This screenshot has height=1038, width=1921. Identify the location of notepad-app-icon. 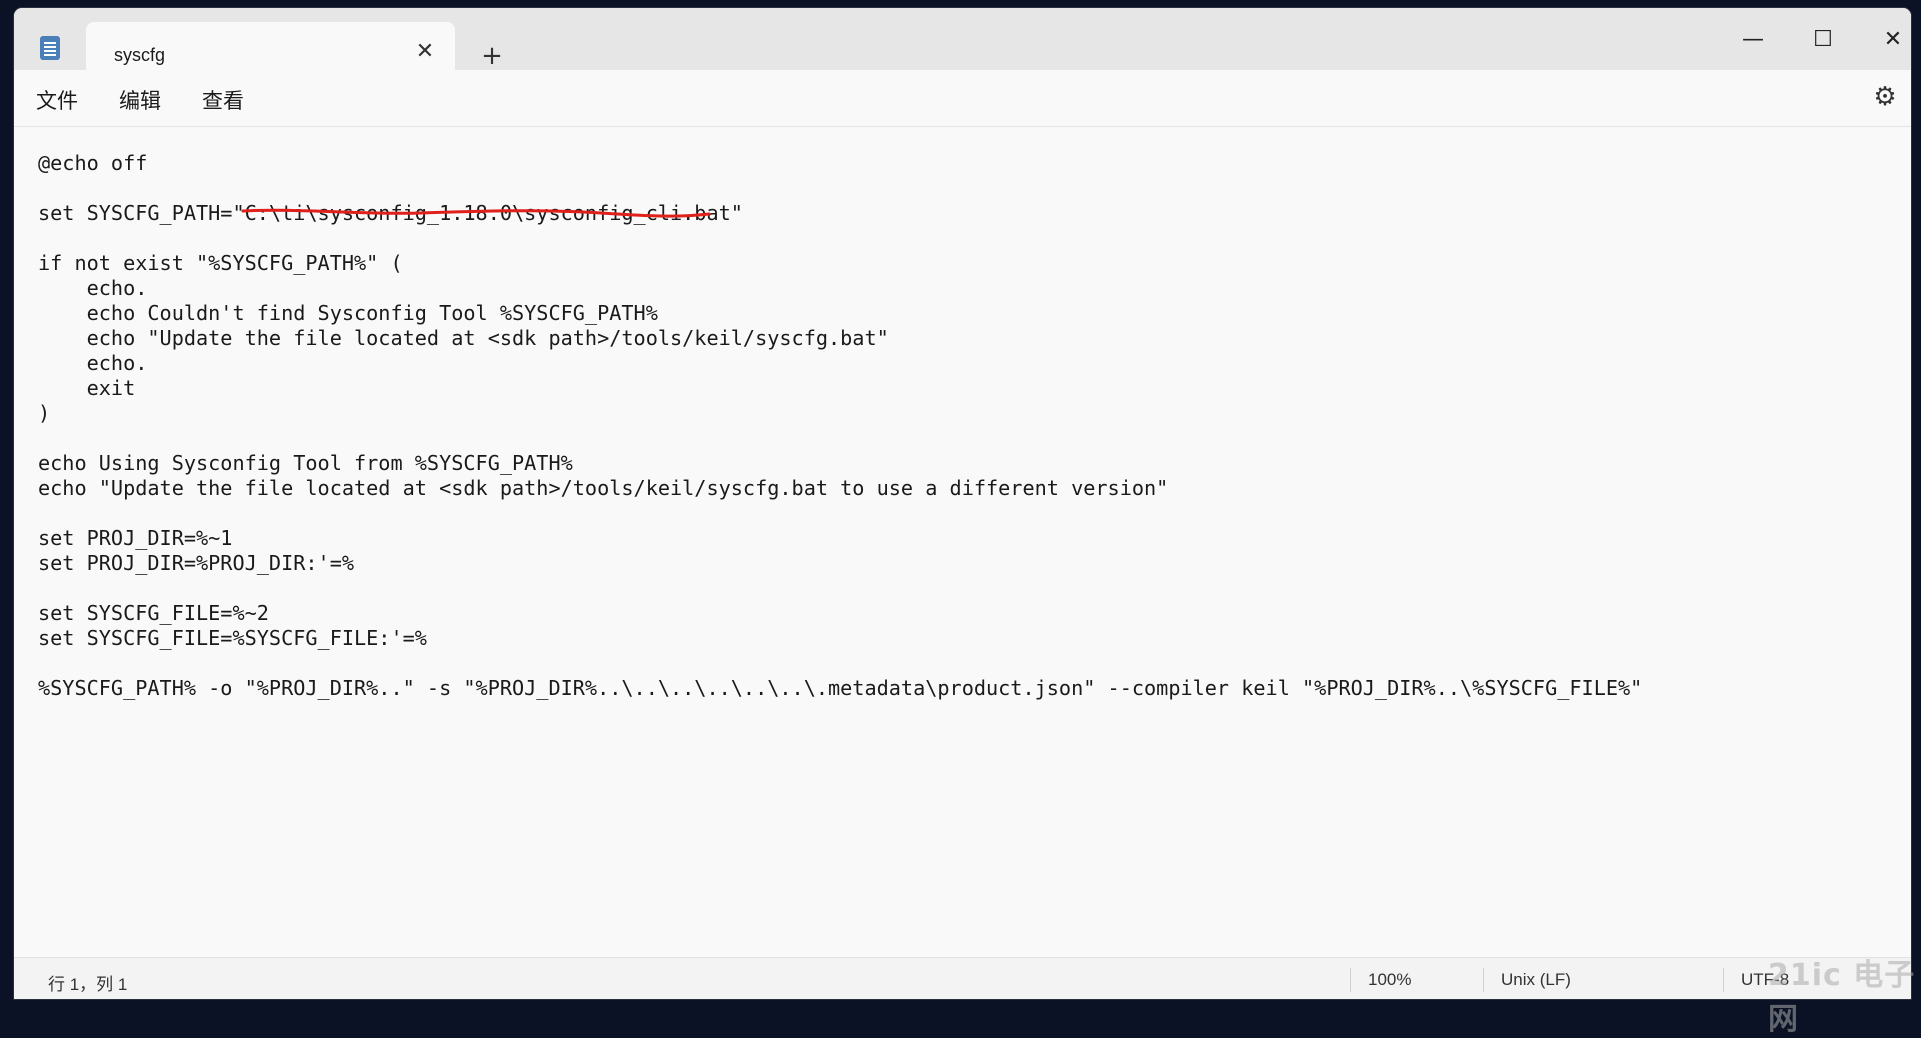
(50, 48).